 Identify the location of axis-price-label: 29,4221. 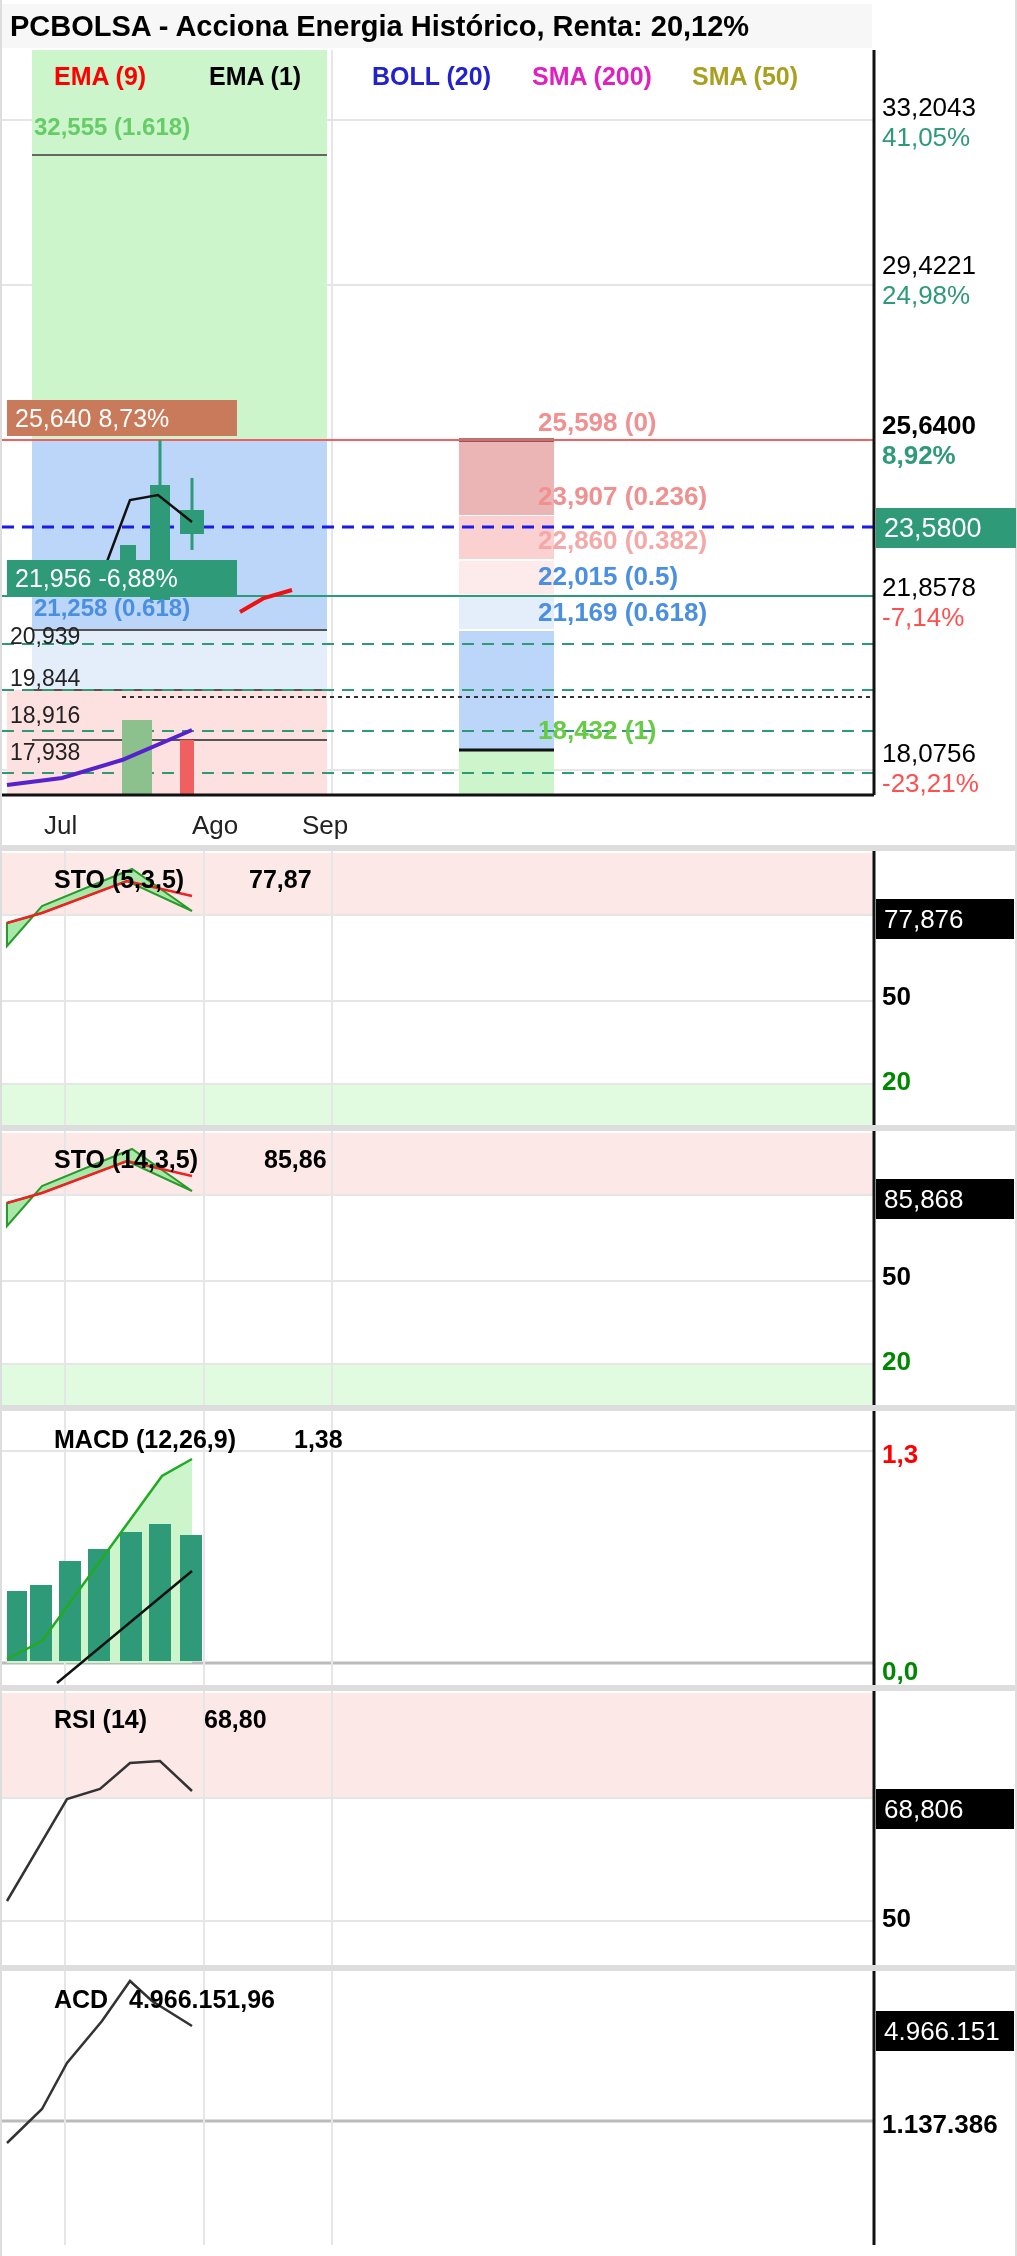
(929, 265).